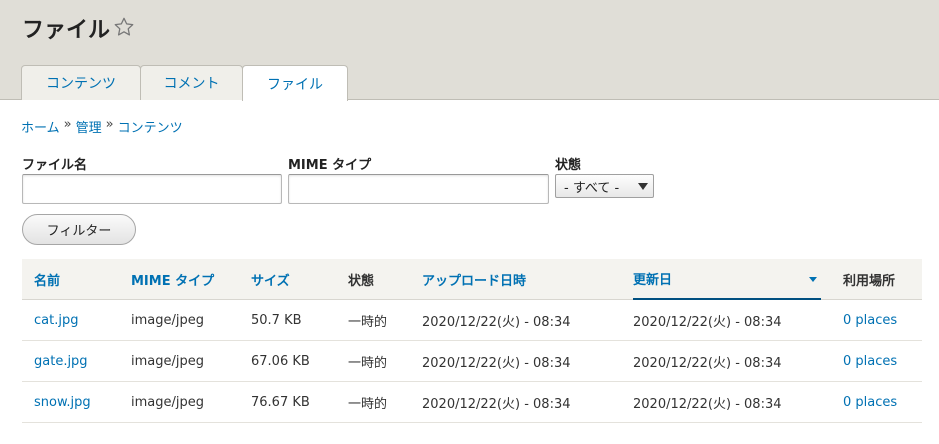  I want to click on breadcrumb: ホーム » 管理 » コンテンツ, so click(102, 126).